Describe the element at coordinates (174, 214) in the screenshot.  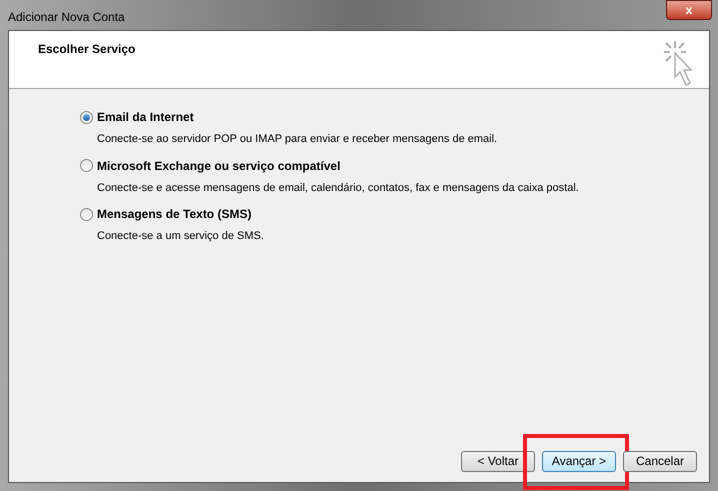
I see `option-label: Mensagens de Texto (SMS)` at that location.